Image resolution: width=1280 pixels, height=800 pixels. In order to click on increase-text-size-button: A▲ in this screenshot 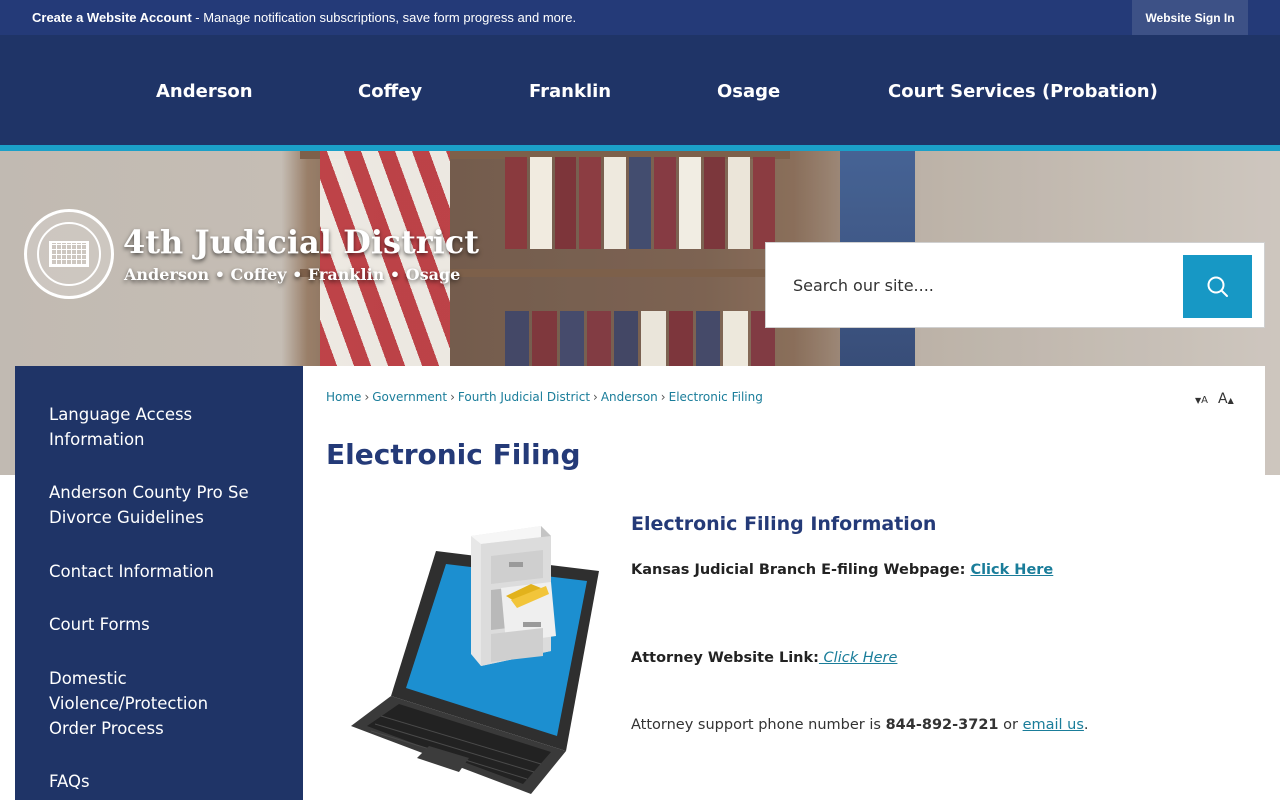, I will do `click(1226, 399)`.